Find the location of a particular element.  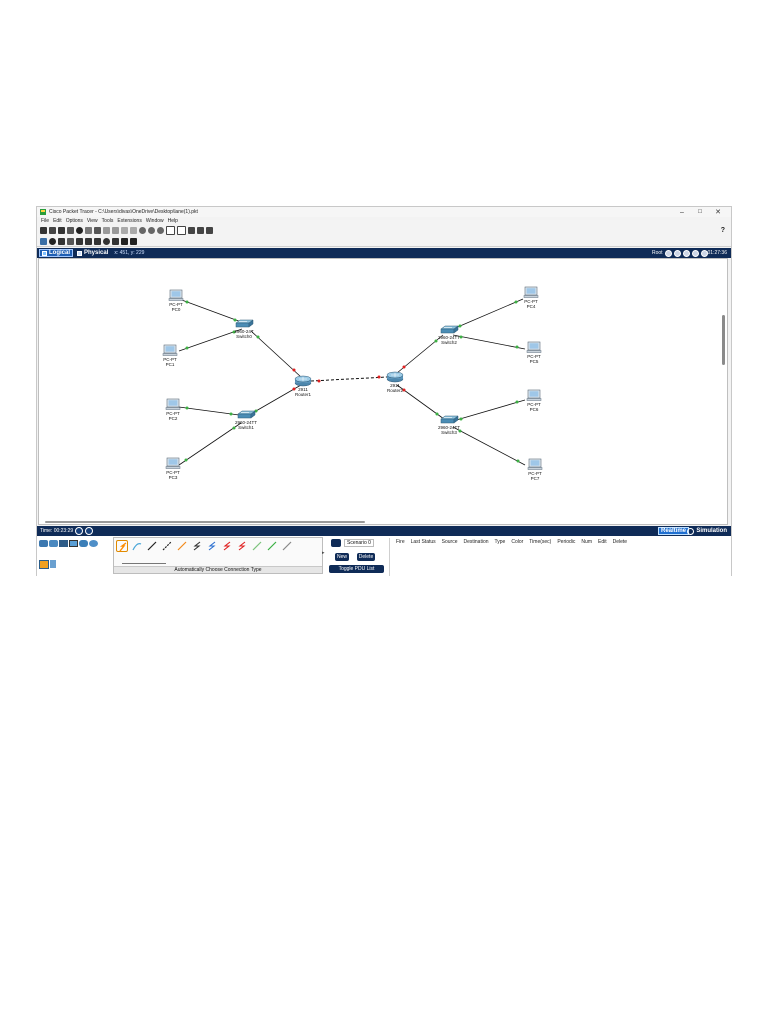

device-pc0: PC-PT PC0 is located at coordinates (176, 300).